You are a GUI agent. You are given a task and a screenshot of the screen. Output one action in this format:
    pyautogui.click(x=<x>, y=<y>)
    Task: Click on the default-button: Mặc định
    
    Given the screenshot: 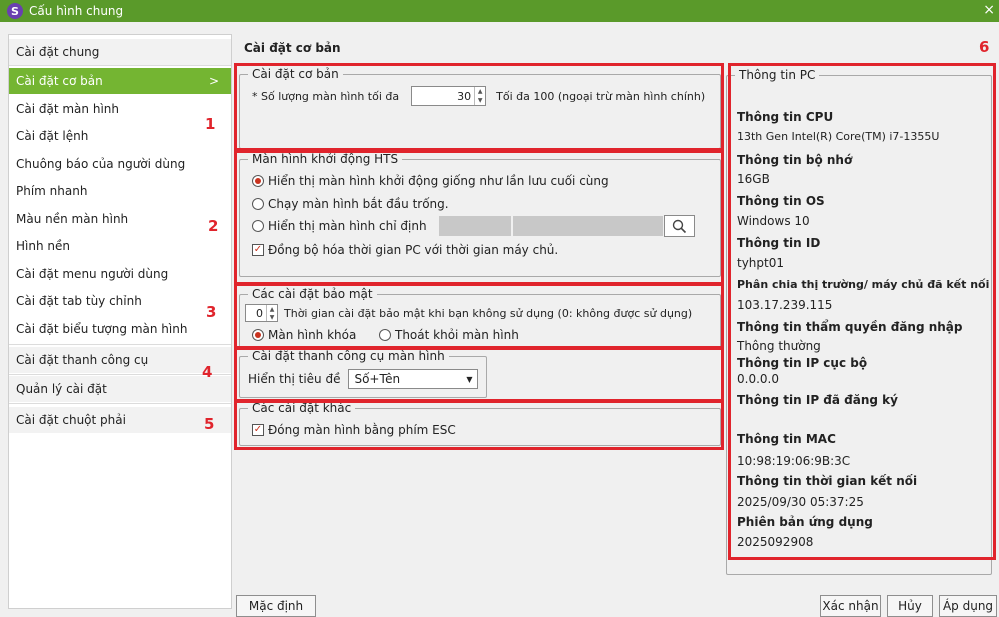 What is the action you would take?
    pyautogui.click(x=276, y=606)
    